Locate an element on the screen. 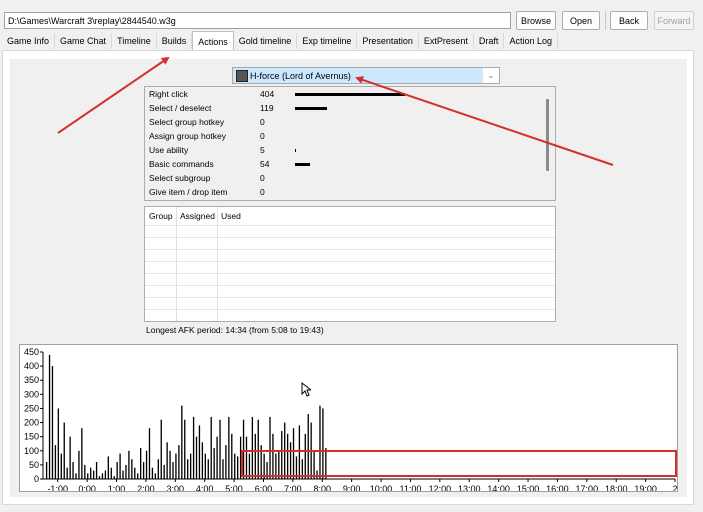 This screenshot has height=512, width=703. annotation-highlight-box is located at coordinates (459, 463).